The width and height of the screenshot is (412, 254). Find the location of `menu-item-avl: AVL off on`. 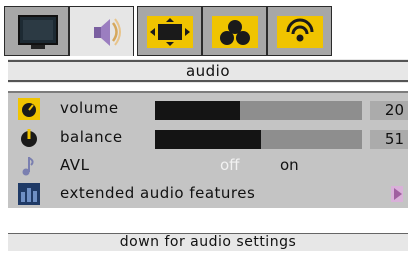

menu-item-avl: AVL off on is located at coordinates (208, 165).